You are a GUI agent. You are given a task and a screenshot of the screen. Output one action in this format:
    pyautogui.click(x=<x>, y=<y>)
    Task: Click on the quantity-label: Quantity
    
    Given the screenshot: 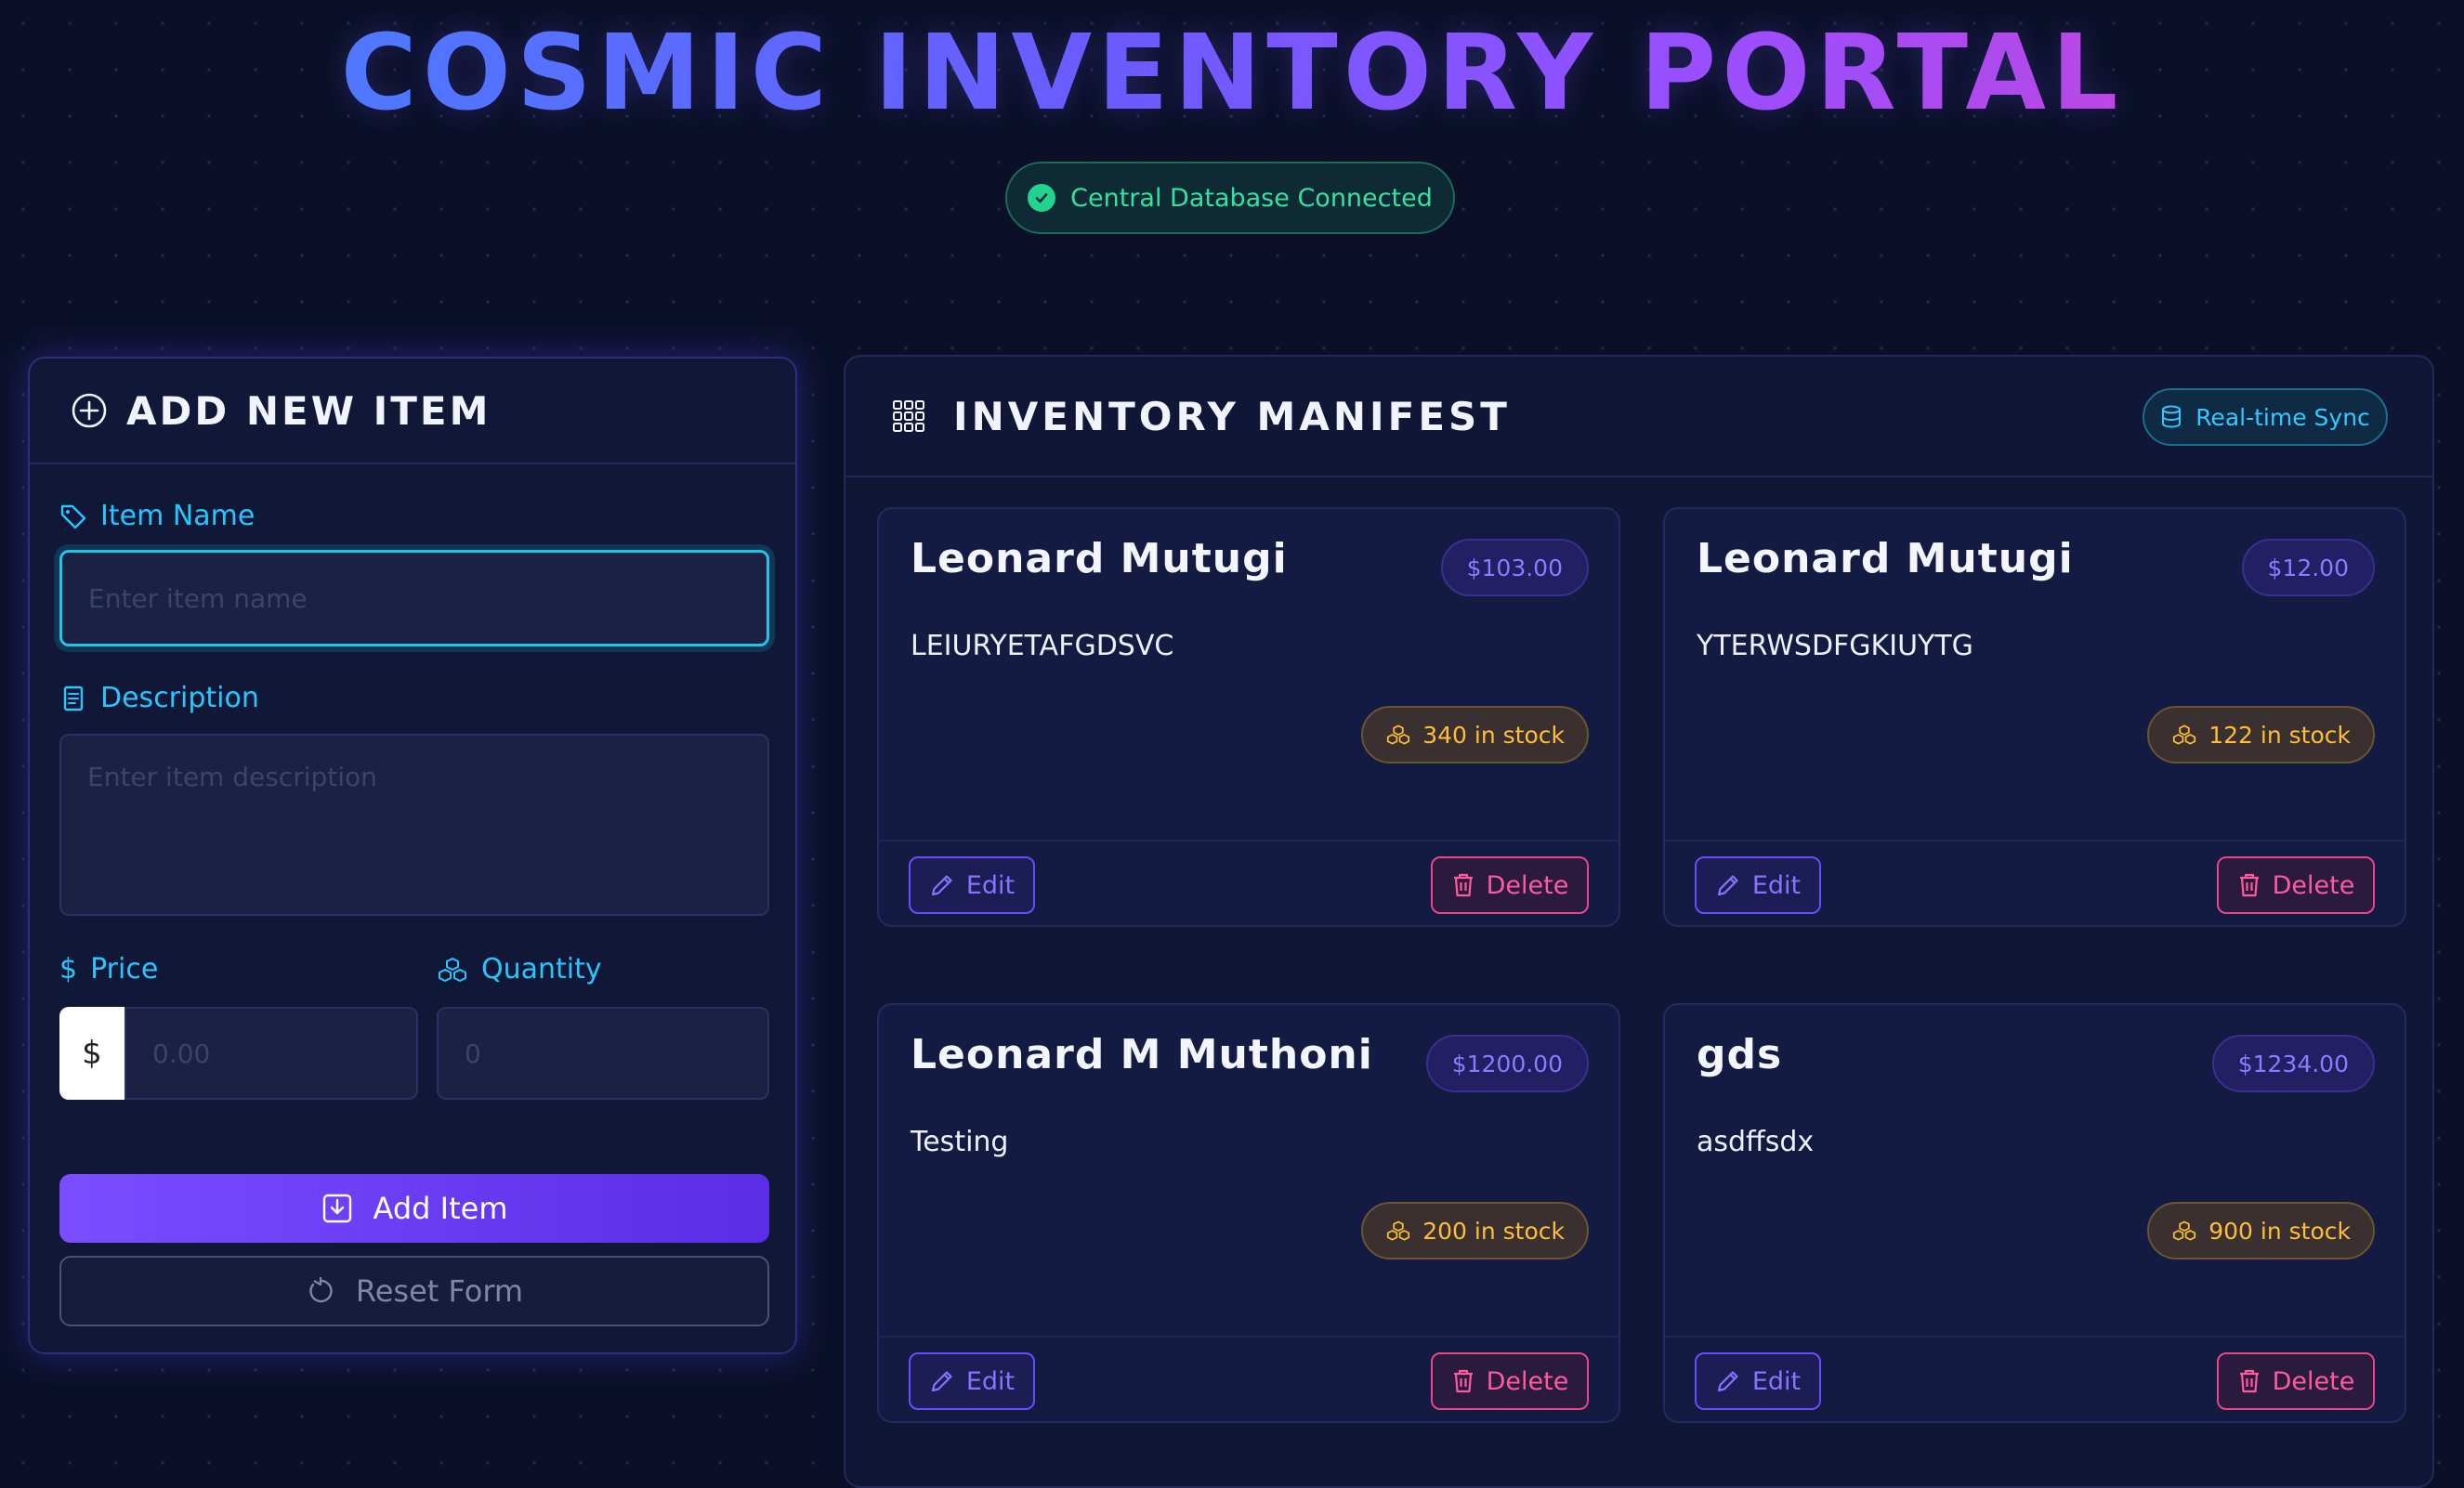 What is the action you would take?
    pyautogui.click(x=519, y=969)
    